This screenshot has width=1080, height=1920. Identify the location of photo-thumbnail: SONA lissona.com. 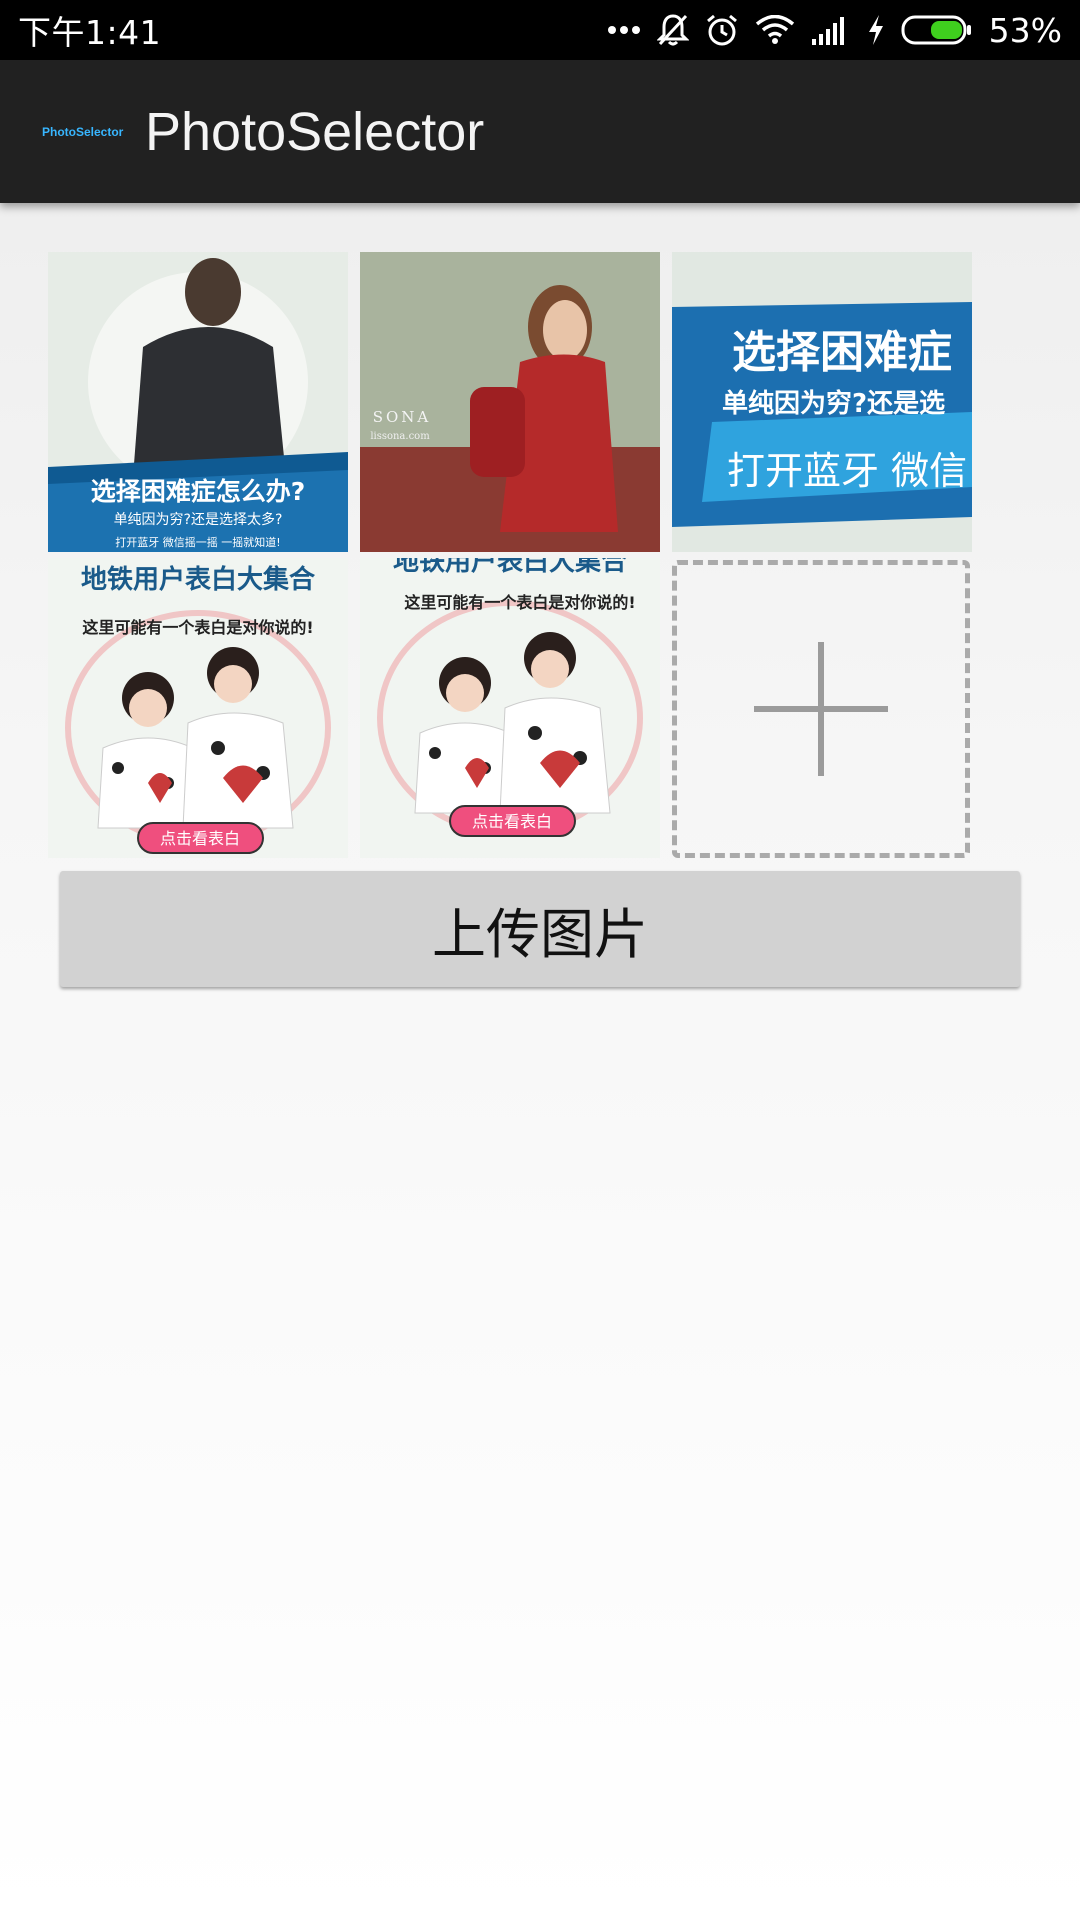
(510, 402).